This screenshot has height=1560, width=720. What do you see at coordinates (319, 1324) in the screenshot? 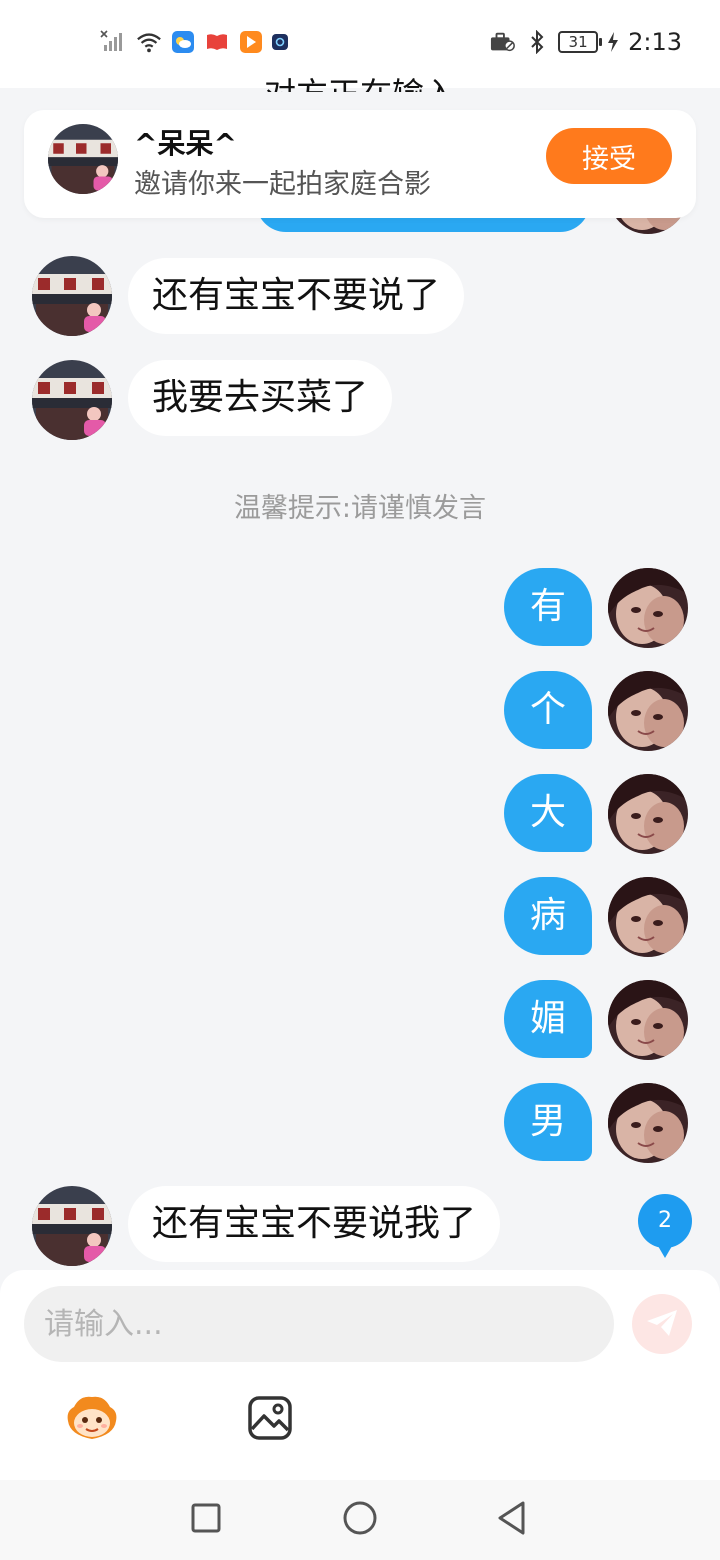
I see `message-input` at bounding box center [319, 1324].